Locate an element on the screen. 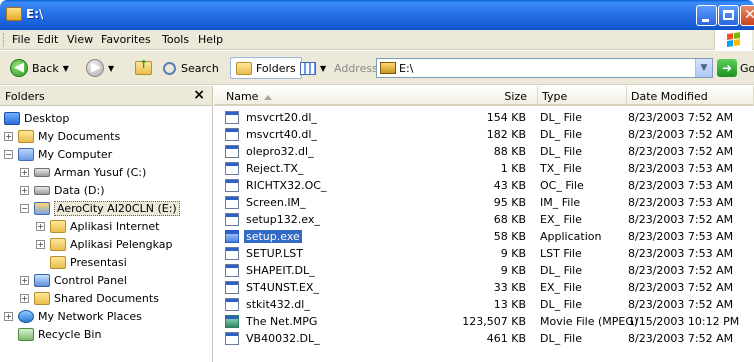 Image resolution: width=754 pixels, height=362 pixels. close-folders-pane-icon: × is located at coordinates (199, 95).